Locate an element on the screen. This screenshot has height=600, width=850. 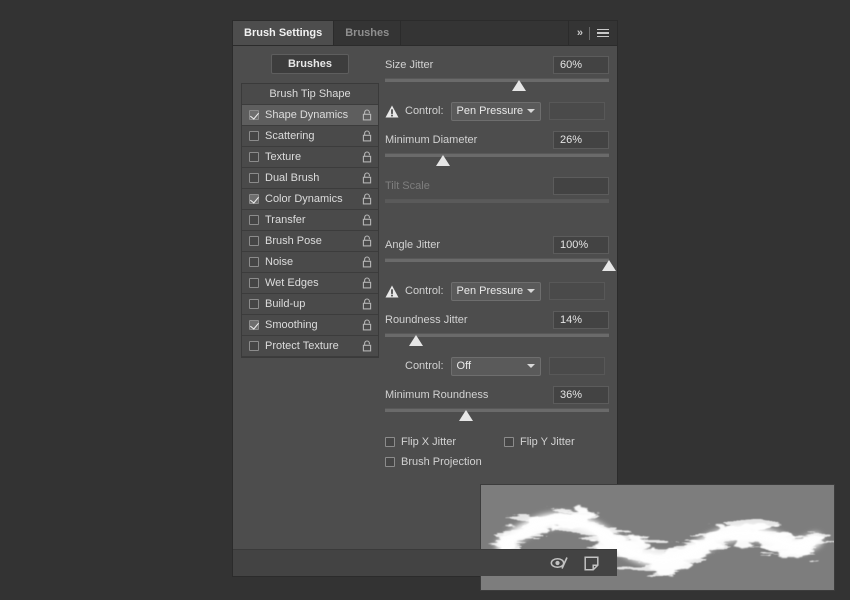
angle-control-row: Control: Pen Pressure is located at coordinates (497, 291).